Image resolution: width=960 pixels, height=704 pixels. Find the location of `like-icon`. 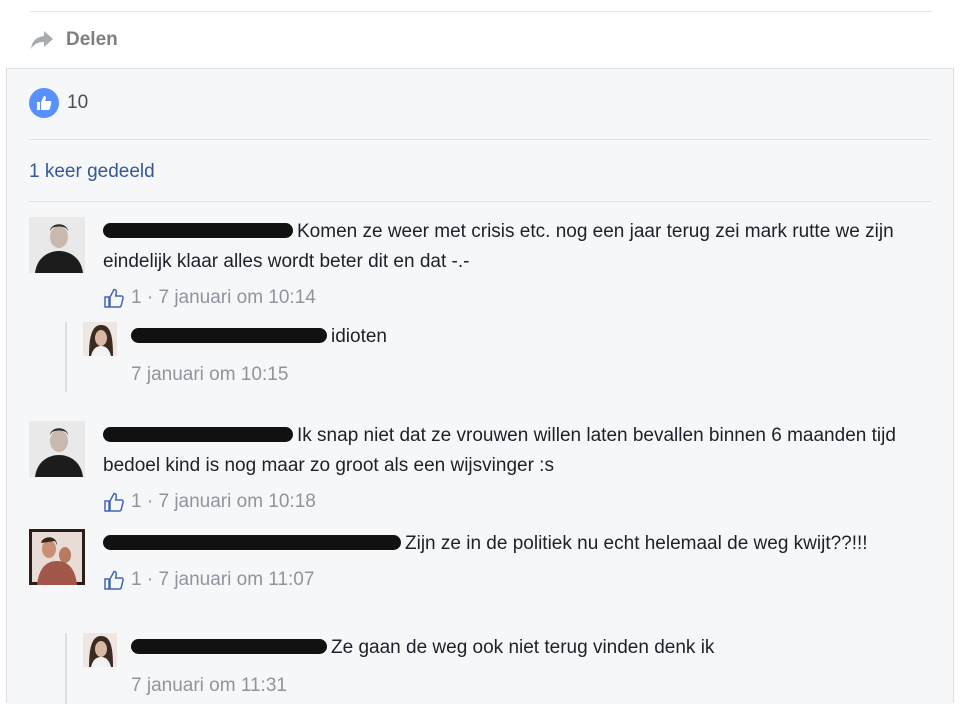

like-icon is located at coordinates (44, 103).